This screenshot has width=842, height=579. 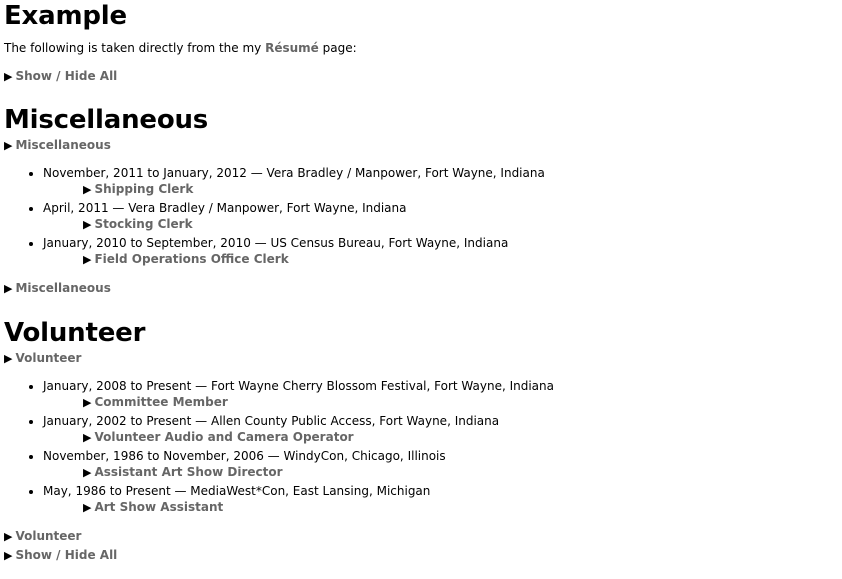 I want to click on volunteer-role-label: Art Show Assistant, so click(x=158, y=507).